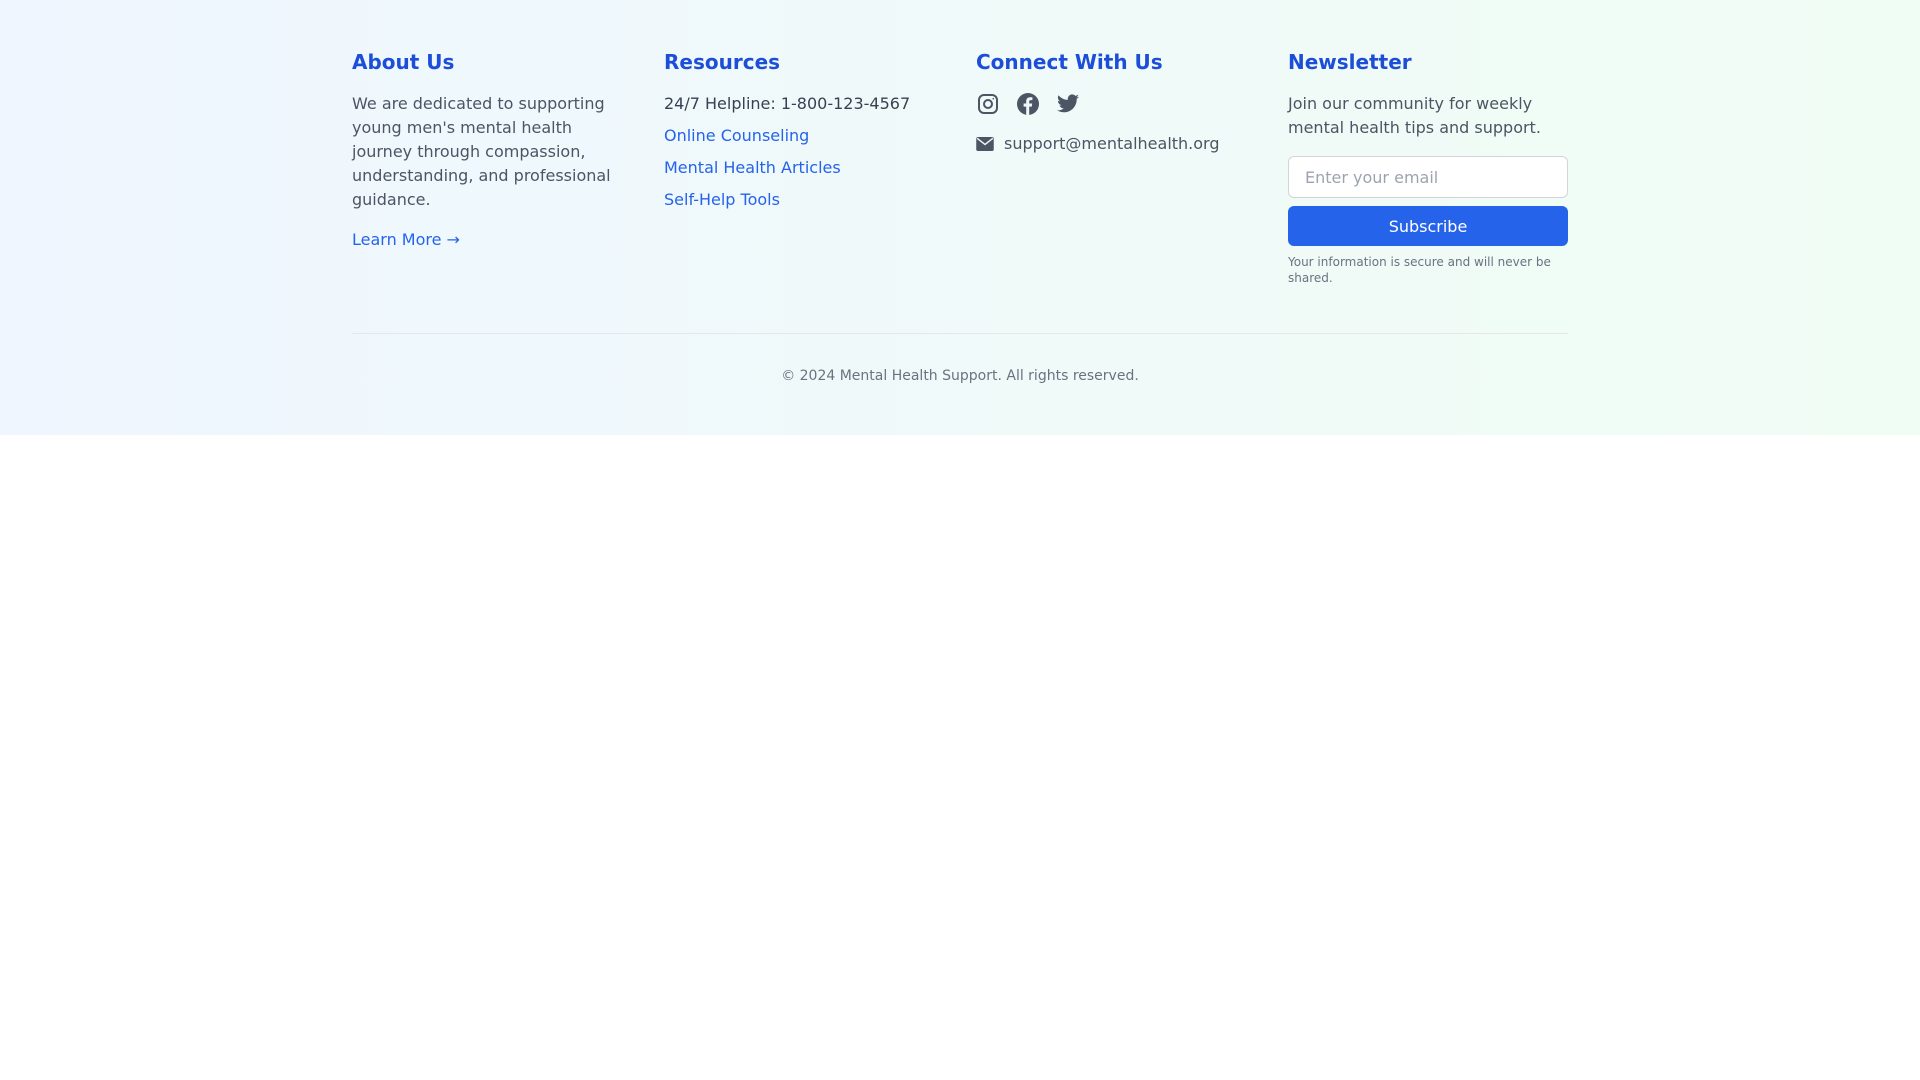  Describe the element at coordinates (804, 136) in the screenshot. I see `online-counseling-link: Online Counseling` at that location.